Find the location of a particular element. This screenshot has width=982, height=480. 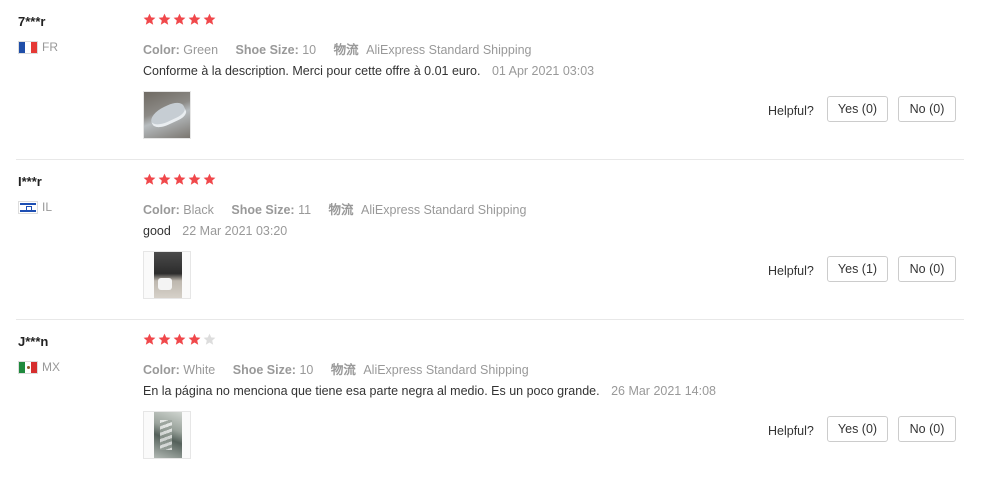

reviewer-country: MX is located at coordinates (39, 367).